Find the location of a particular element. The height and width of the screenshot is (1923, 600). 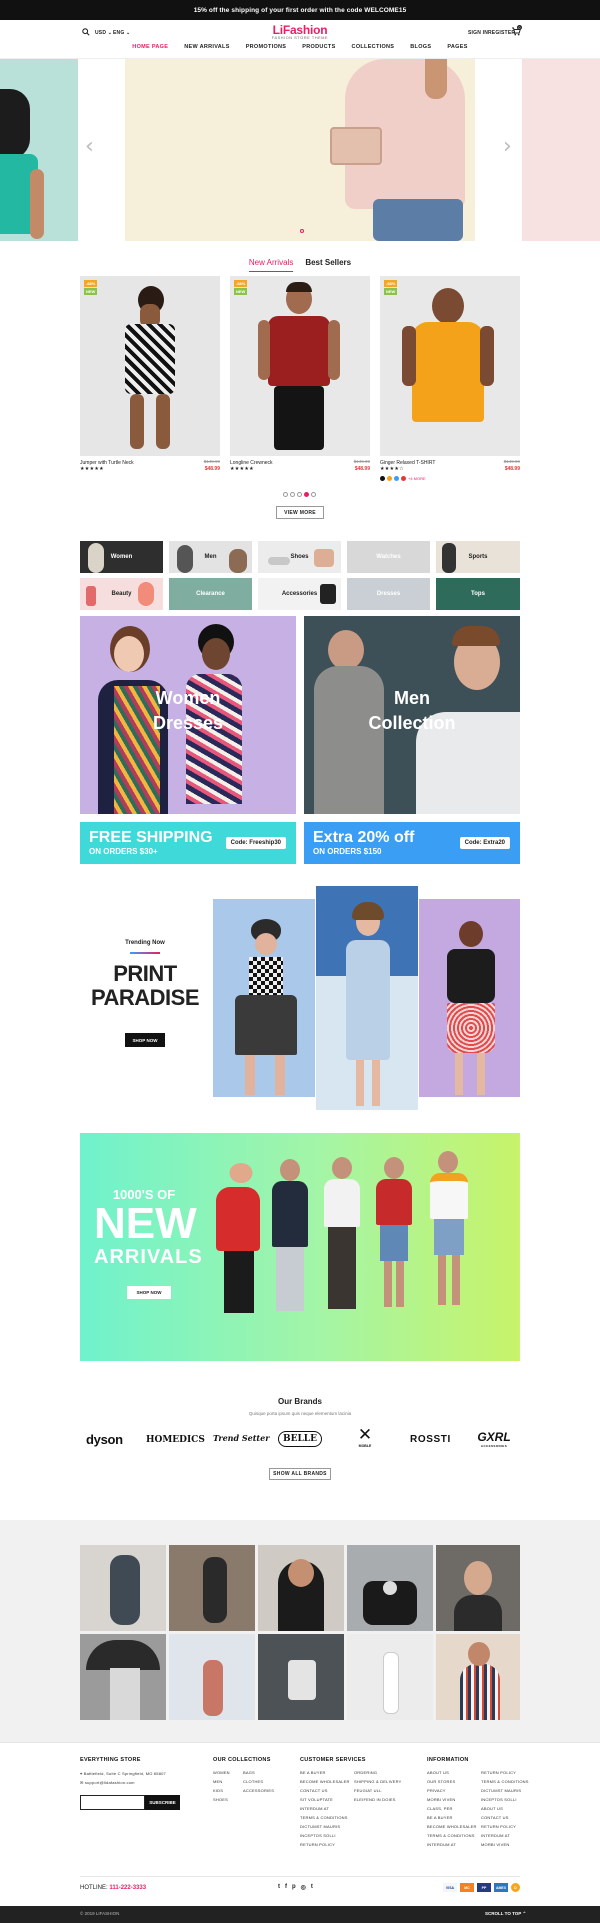

hero-prev-arrow: ‹ is located at coordinates (89, 147).